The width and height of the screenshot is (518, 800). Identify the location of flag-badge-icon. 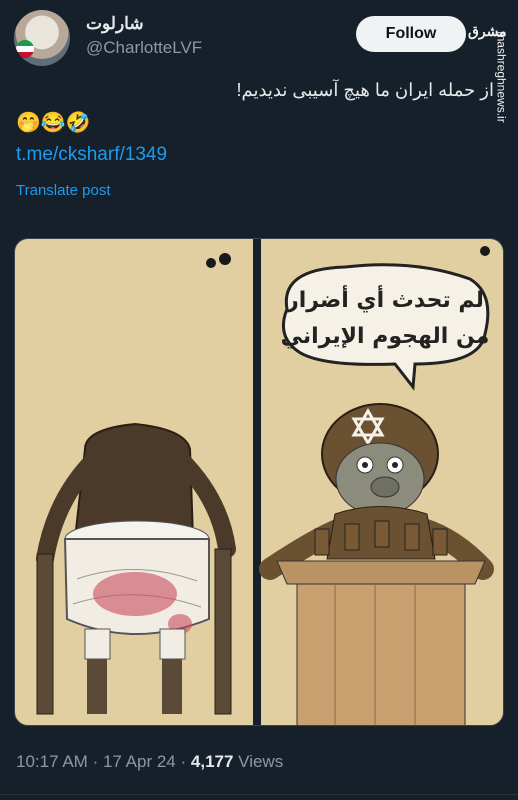
(25, 49).